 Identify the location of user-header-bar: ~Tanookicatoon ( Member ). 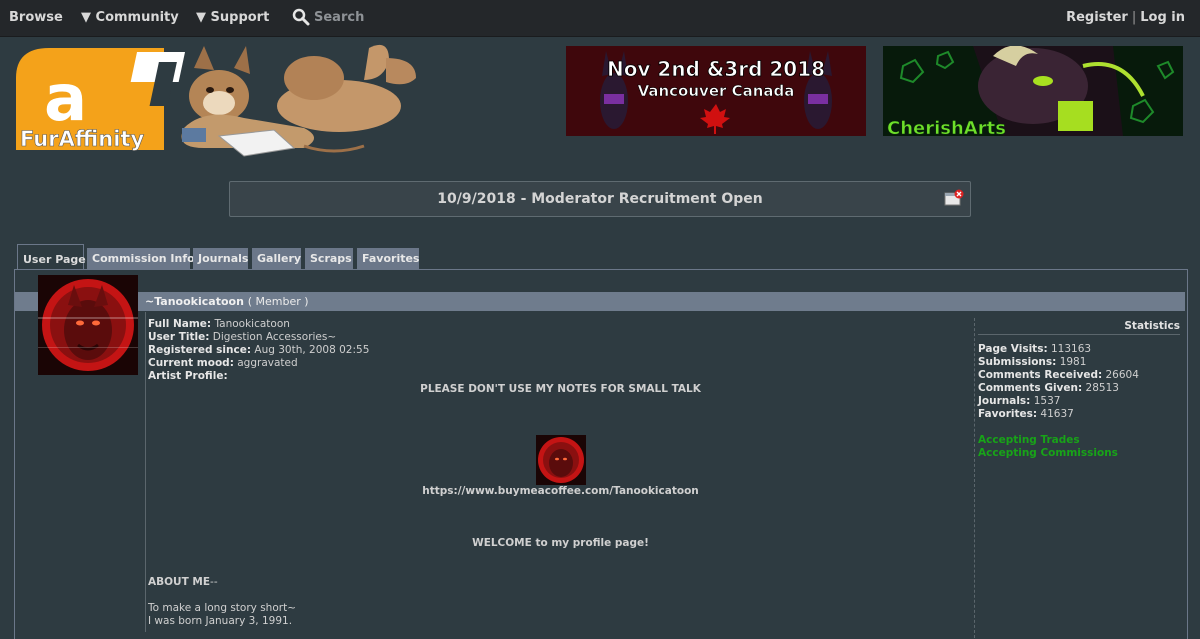
(600, 301).